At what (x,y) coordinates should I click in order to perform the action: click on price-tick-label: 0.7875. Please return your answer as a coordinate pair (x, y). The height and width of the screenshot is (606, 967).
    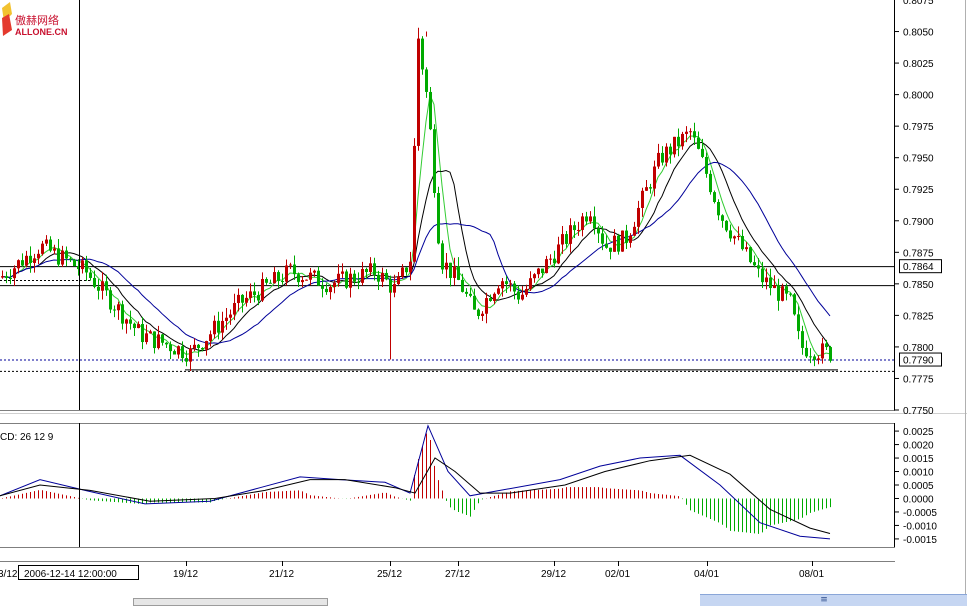
    Looking at the image, I should click on (918, 253).